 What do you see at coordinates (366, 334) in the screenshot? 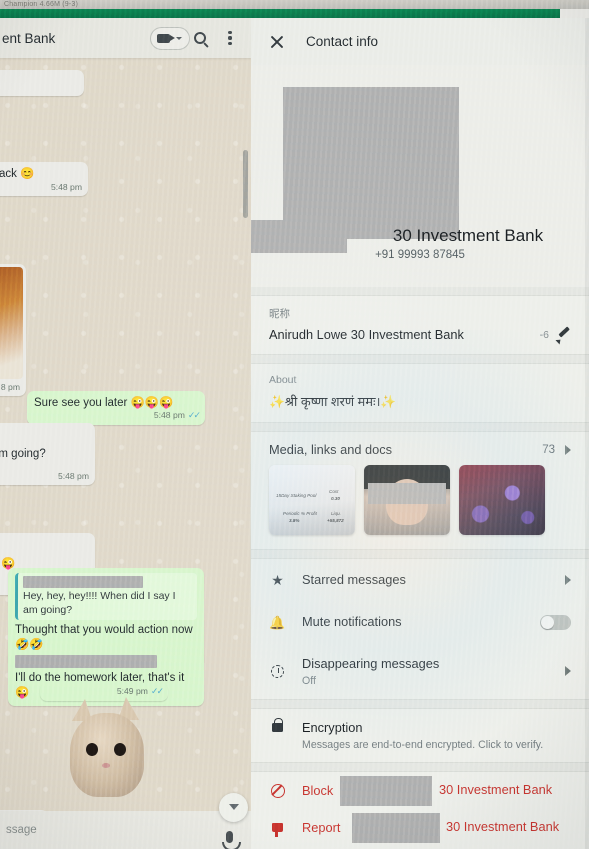
I see `nickname-value: Anirudh Lowe 30 Investment Bank` at bounding box center [366, 334].